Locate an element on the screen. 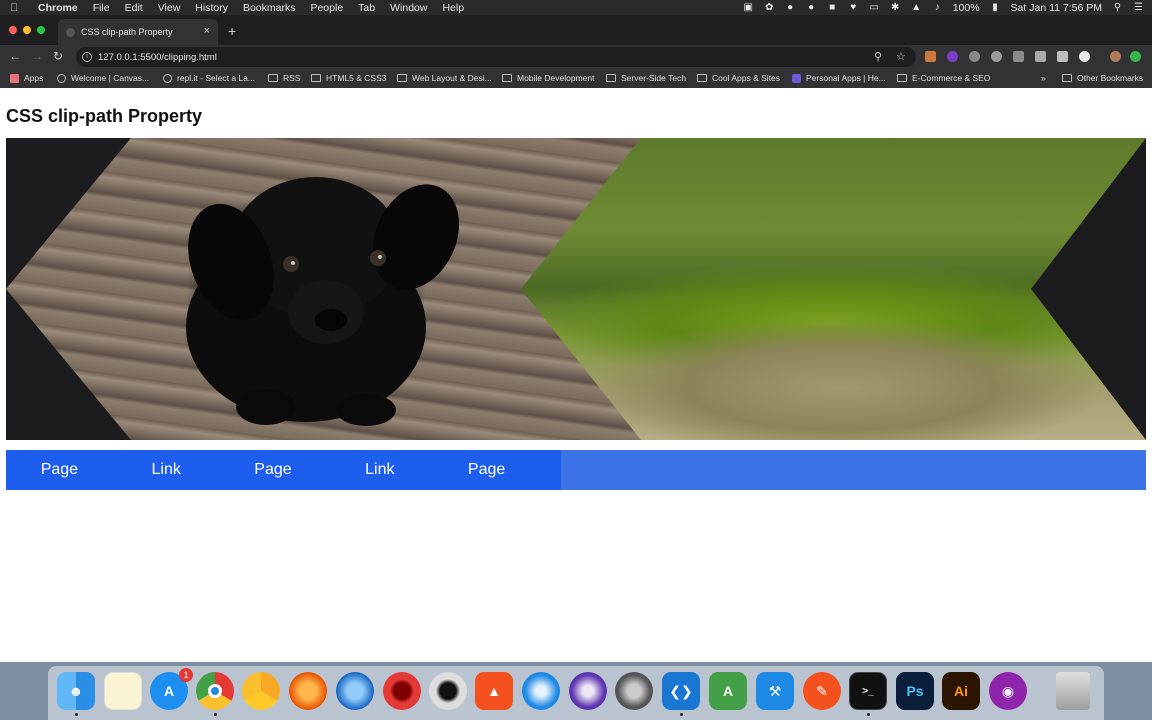  firefox-developer-icon is located at coordinates (355, 691).